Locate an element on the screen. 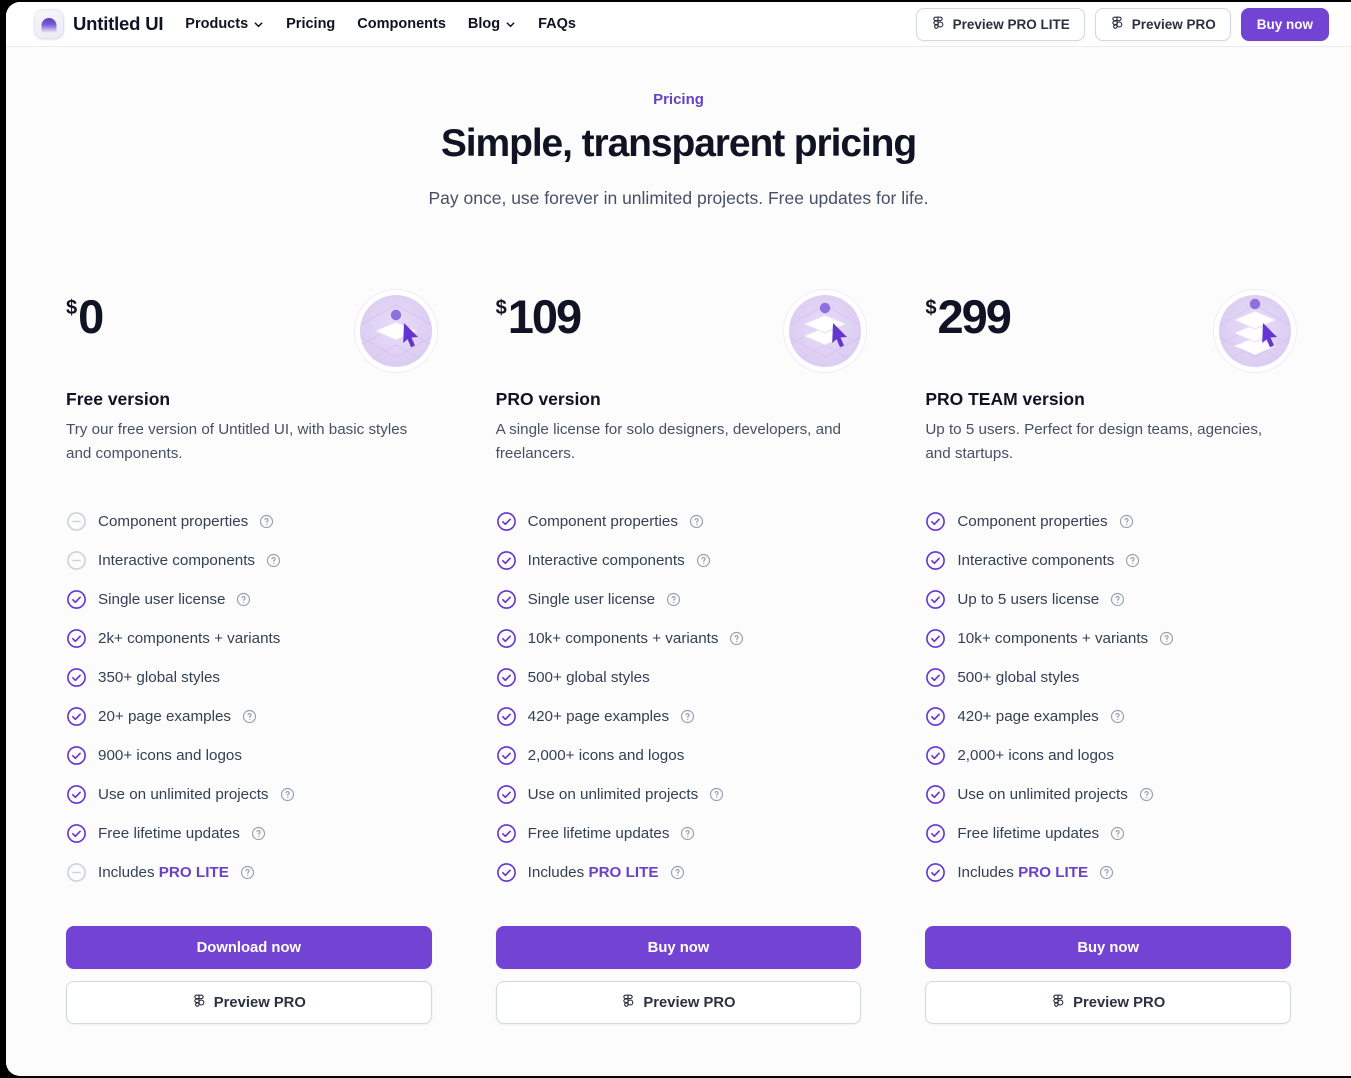  page-title: Simple, transparent pricing is located at coordinates (678, 143).